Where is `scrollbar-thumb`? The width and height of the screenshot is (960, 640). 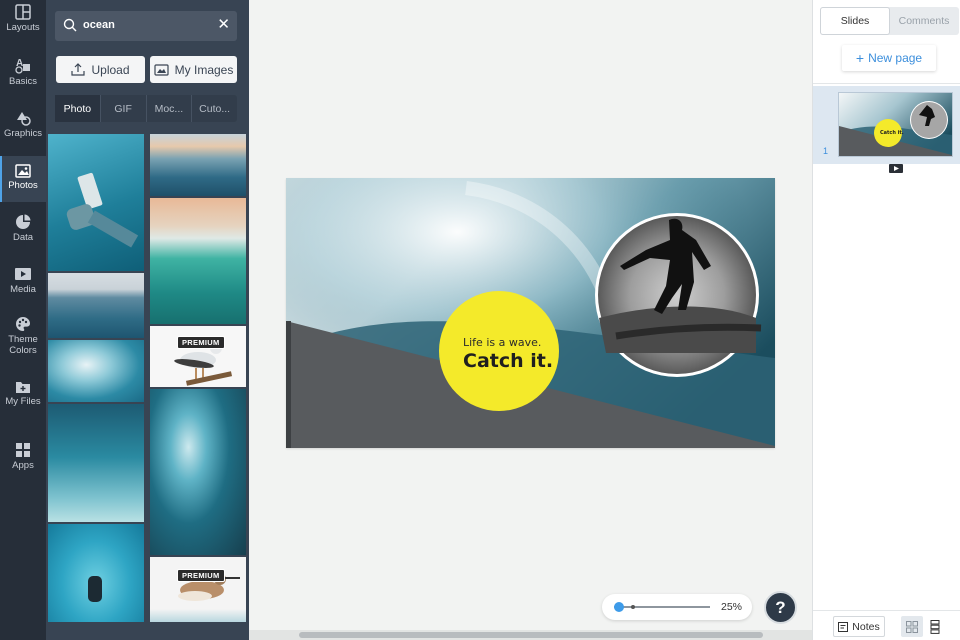
scrollbar-thumb is located at coordinates (531, 635).